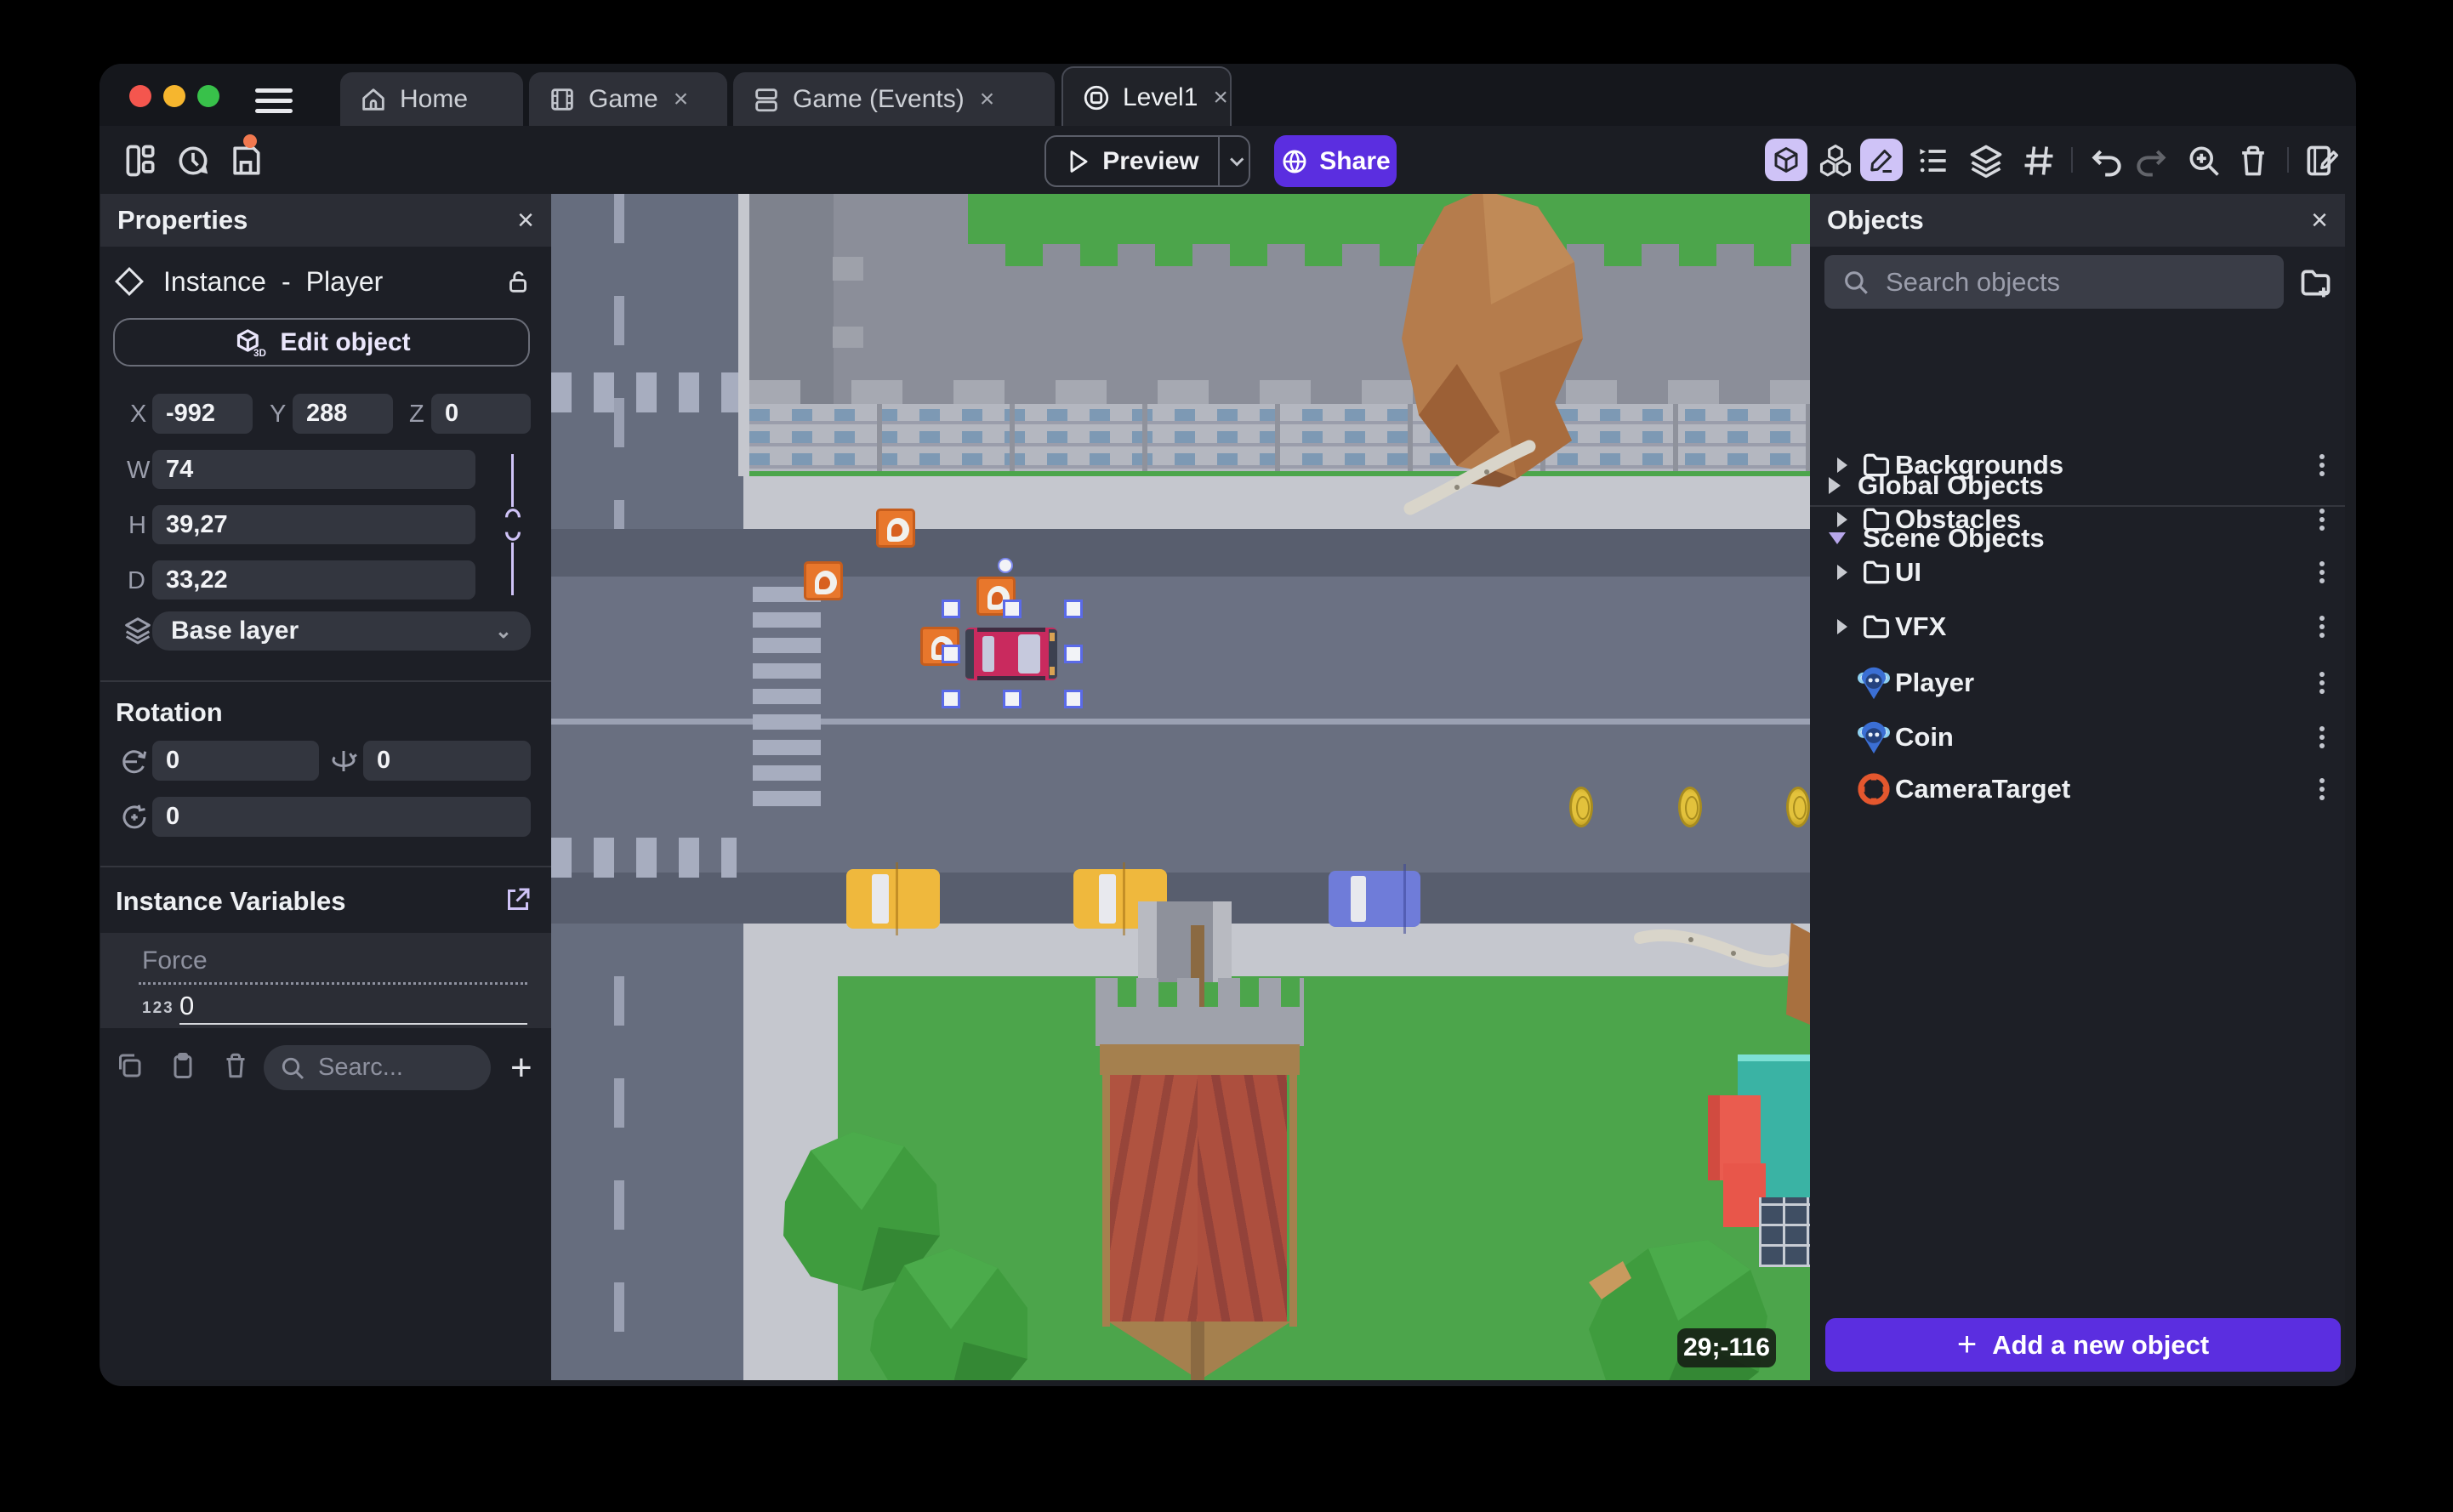 This screenshot has height=1512, width=2453. Describe the element at coordinates (1073, 609) in the screenshot. I see `selection-handle-ne` at that location.